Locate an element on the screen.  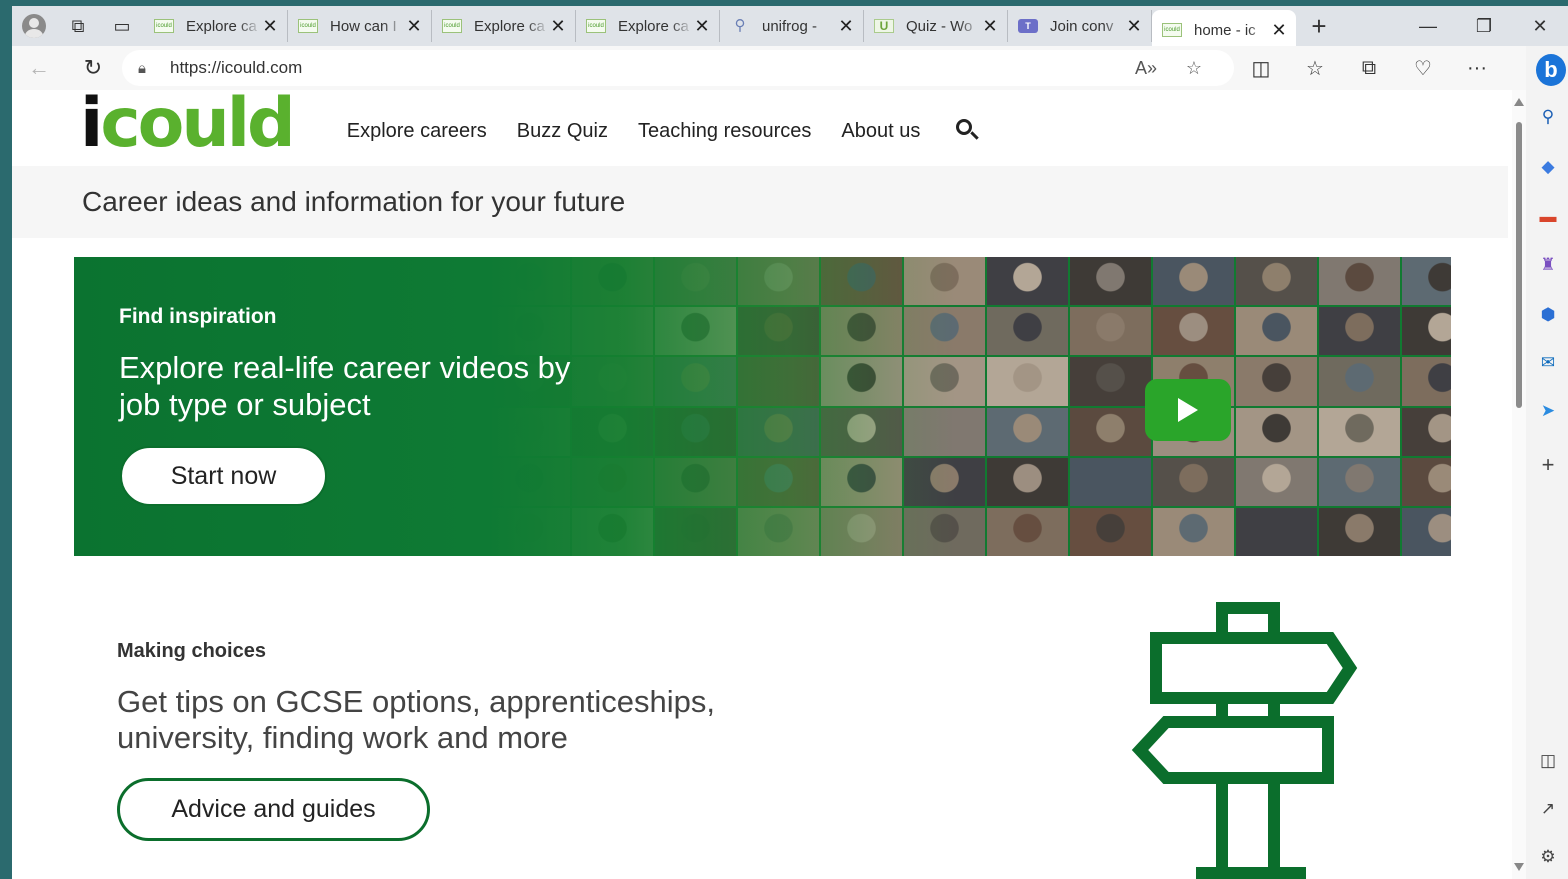
site-search-icon is located at coordinates (967, 130).